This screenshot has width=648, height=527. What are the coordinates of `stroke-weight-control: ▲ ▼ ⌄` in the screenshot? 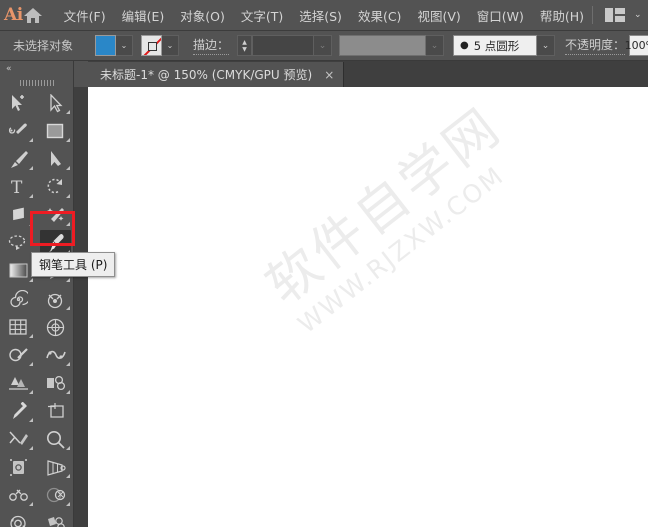 It's located at (285, 45).